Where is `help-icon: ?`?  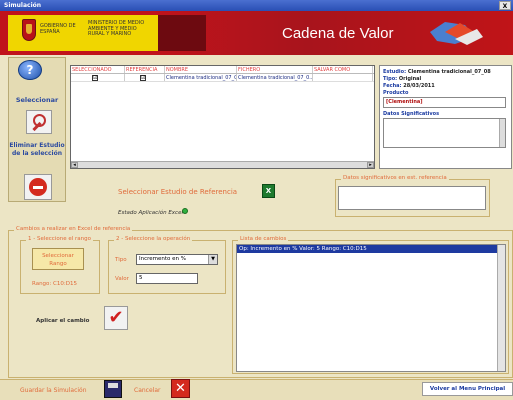
help-icon: ? is located at coordinates (30, 70).